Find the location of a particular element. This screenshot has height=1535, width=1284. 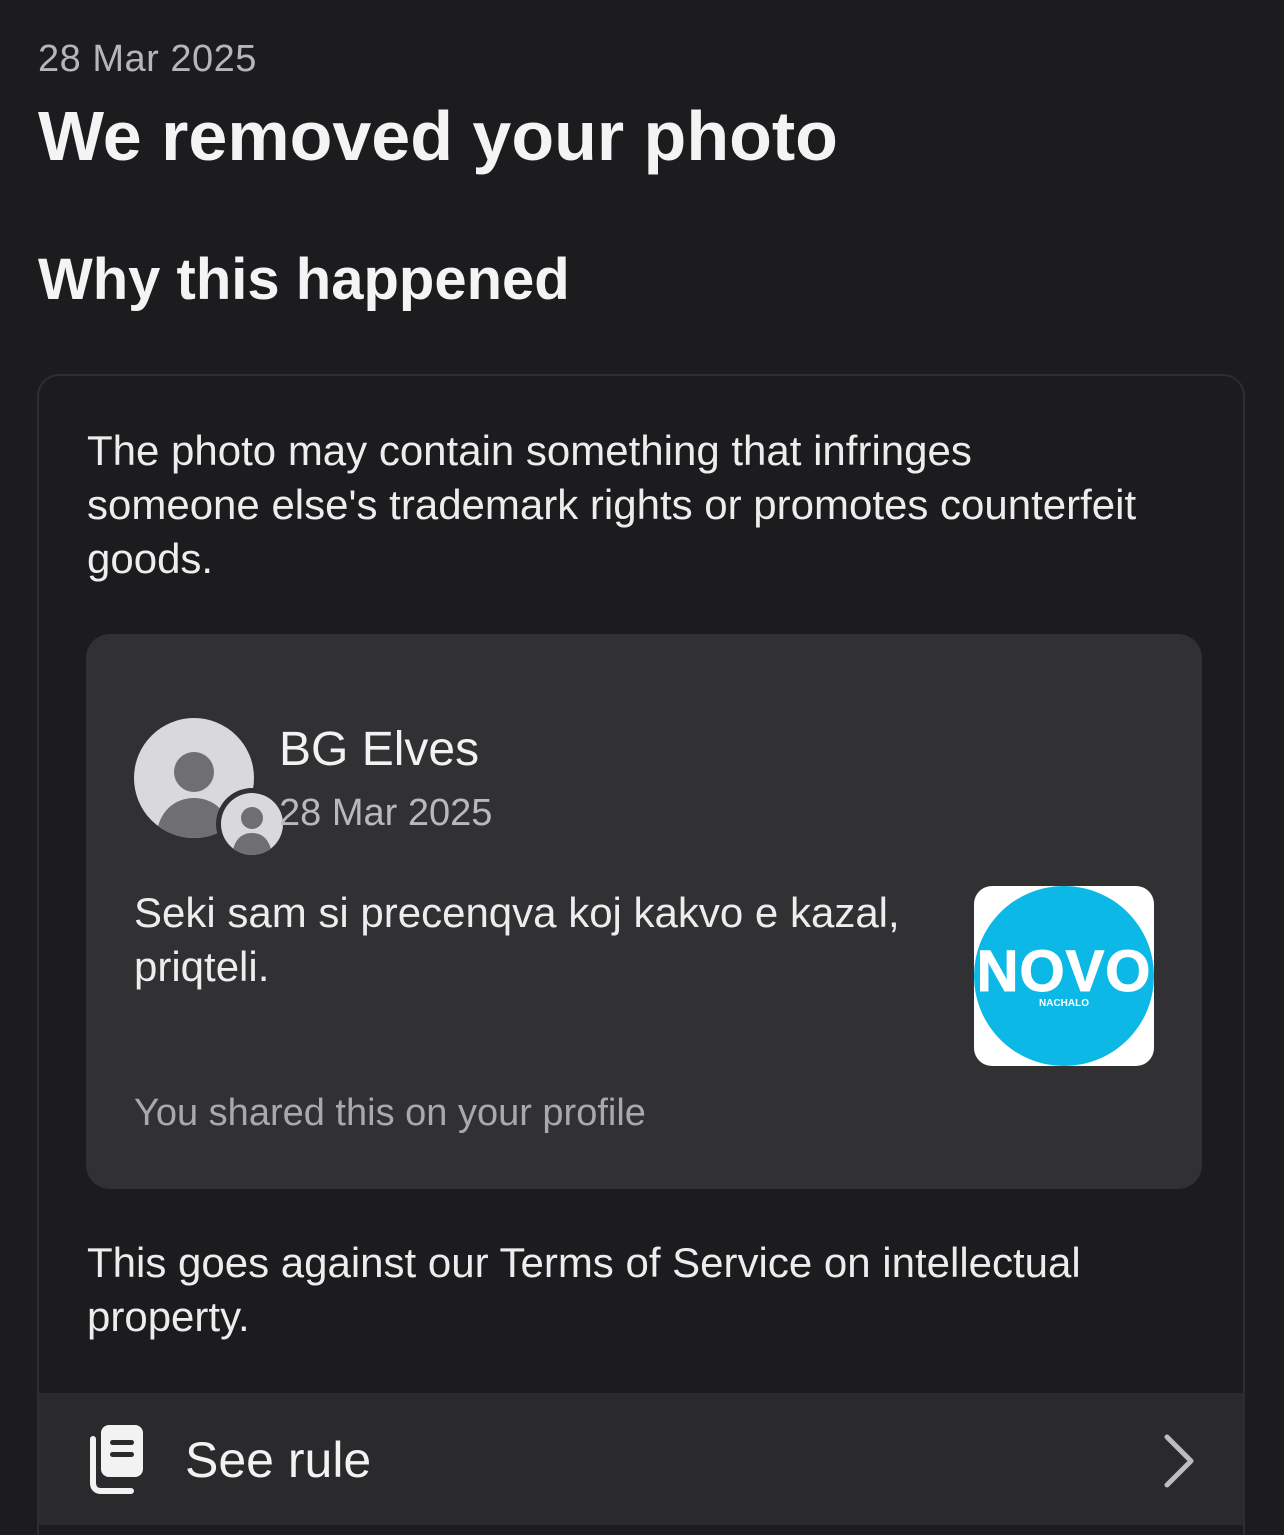

chevron-right-icon is located at coordinates (1179, 1461).